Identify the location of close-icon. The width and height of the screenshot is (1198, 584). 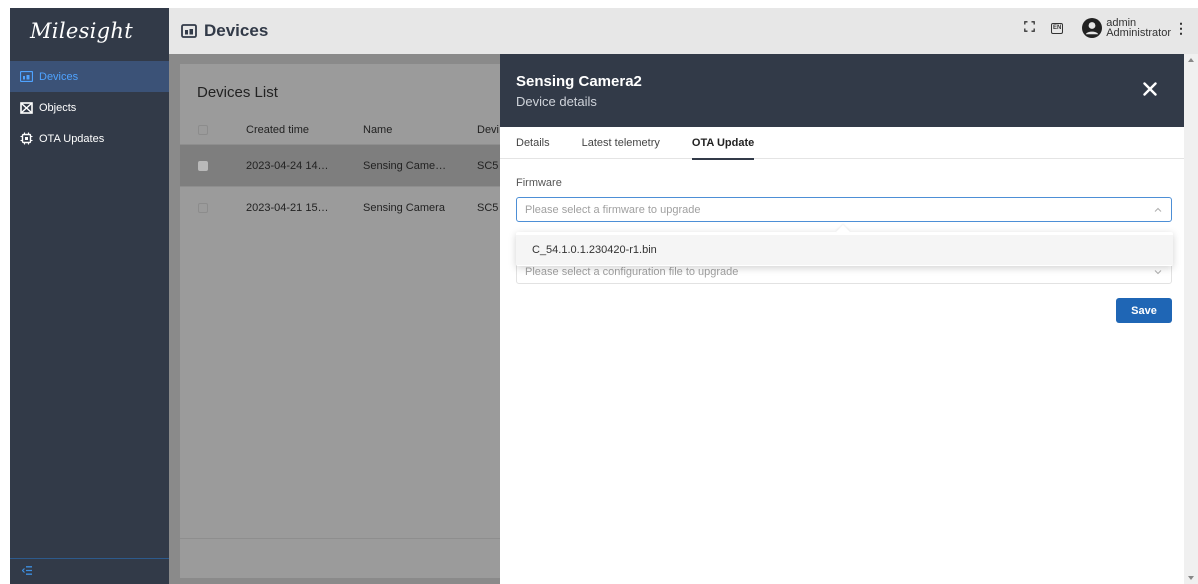
(1150, 90).